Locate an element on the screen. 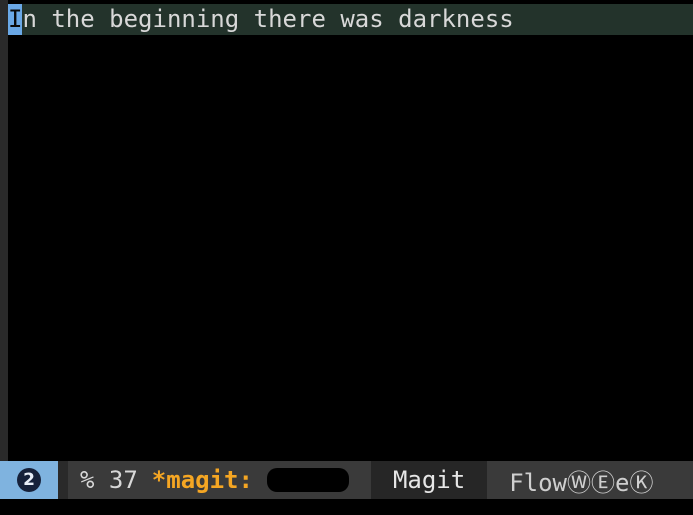 The image size is (693, 515). buffer-line-text: n the beginning there was darkness is located at coordinates (268, 19).